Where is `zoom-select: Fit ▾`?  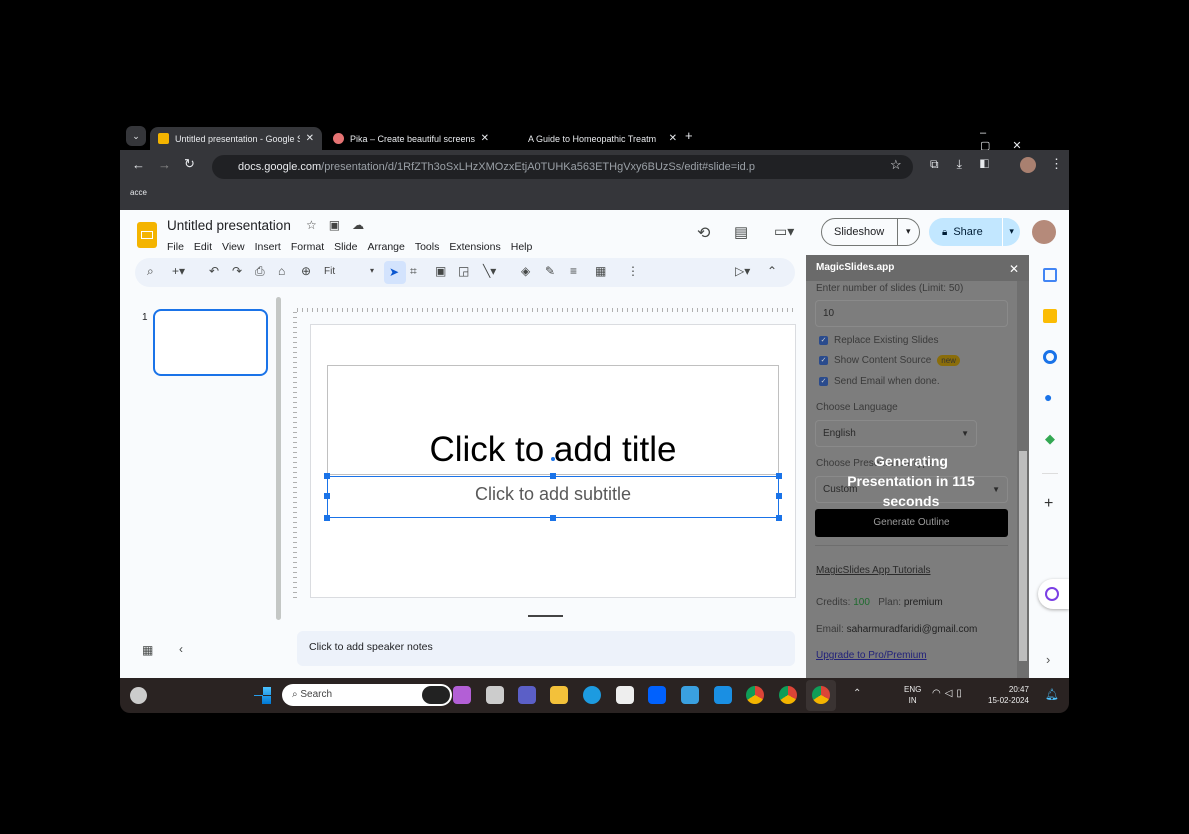
zoom-select: Fit ▾ is located at coordinates (349, 271).